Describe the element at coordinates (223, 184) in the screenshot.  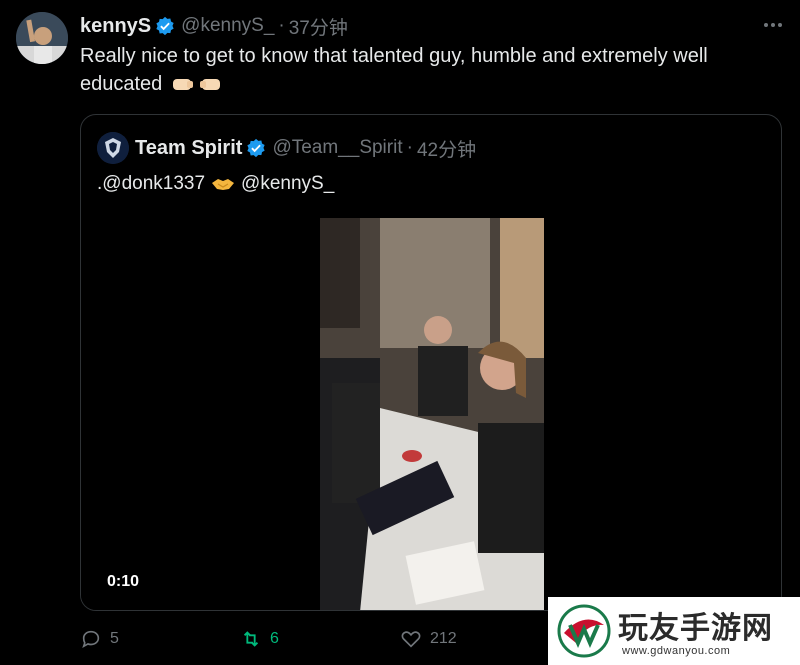
I see `handshake-icon` at that location.